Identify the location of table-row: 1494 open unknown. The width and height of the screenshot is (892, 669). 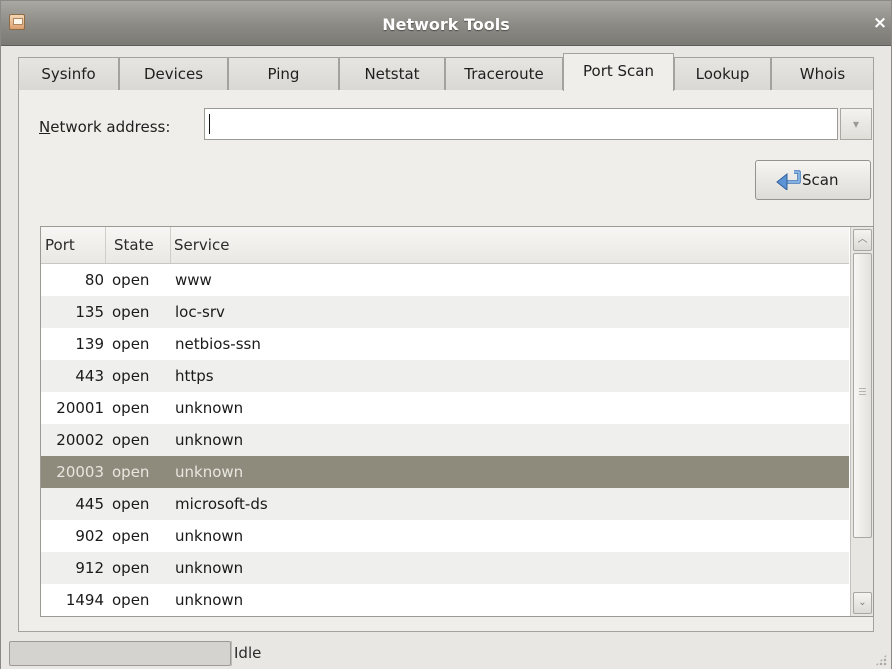
(445, 600).